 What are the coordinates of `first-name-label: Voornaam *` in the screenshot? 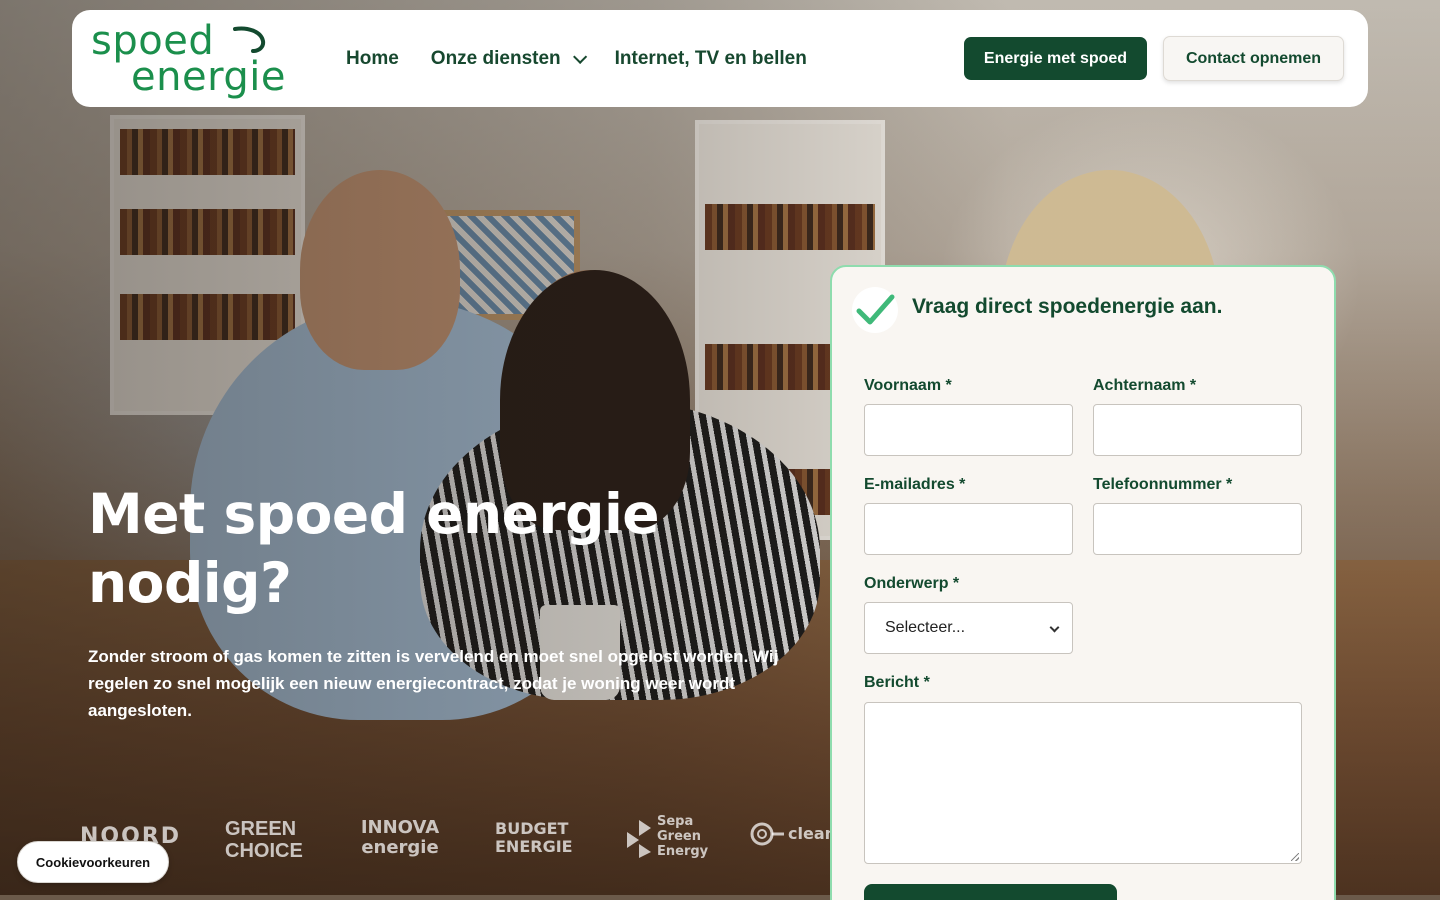 It's located at (908, 385).